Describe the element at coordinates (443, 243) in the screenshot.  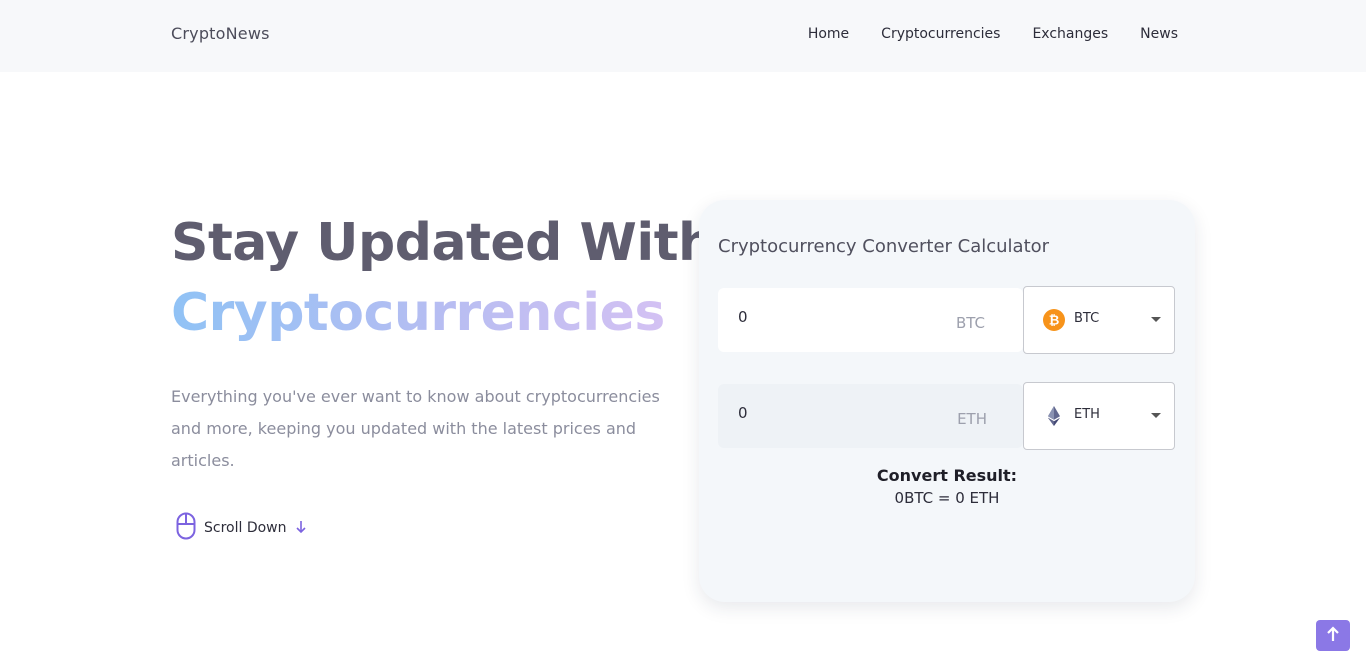
I see `hero-title-line1: Stay Updated With` at that location.